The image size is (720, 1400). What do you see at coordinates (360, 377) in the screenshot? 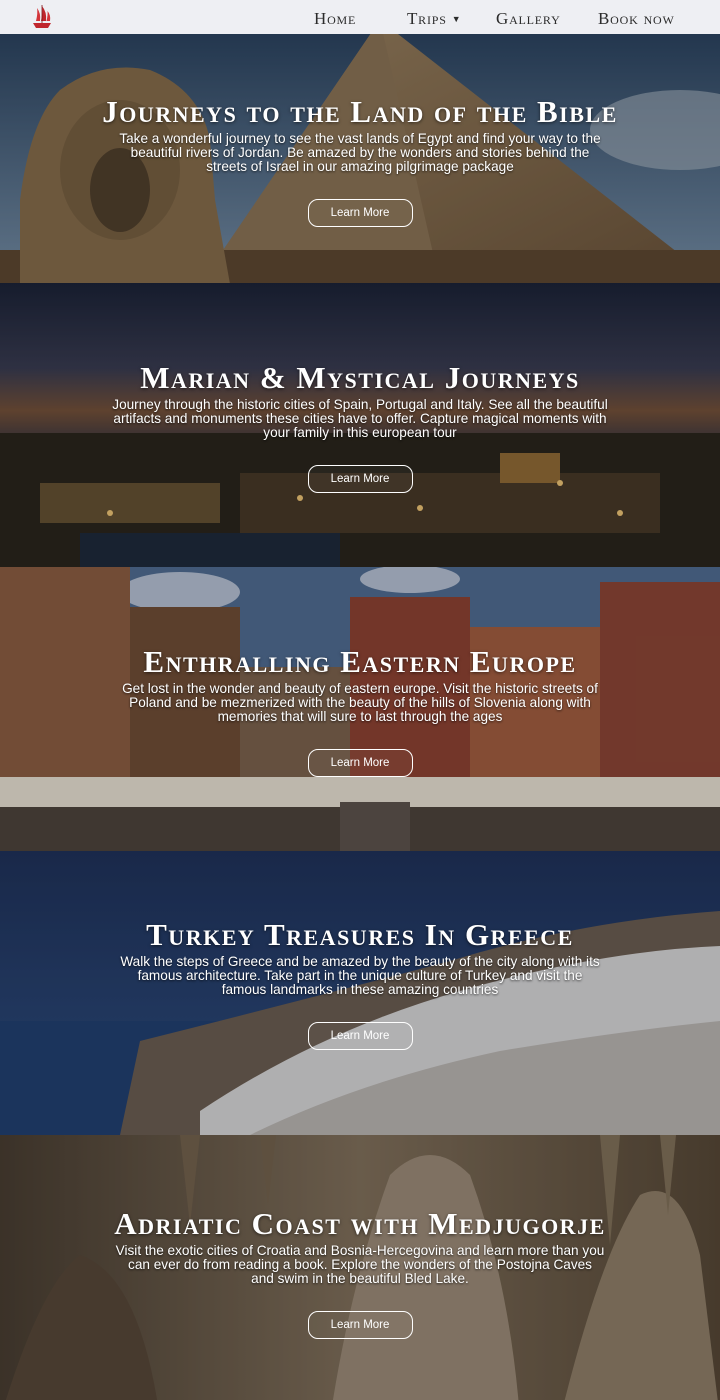
I see `section-title: Marian & Mystical Journeys` at bounding box center [360, 377].